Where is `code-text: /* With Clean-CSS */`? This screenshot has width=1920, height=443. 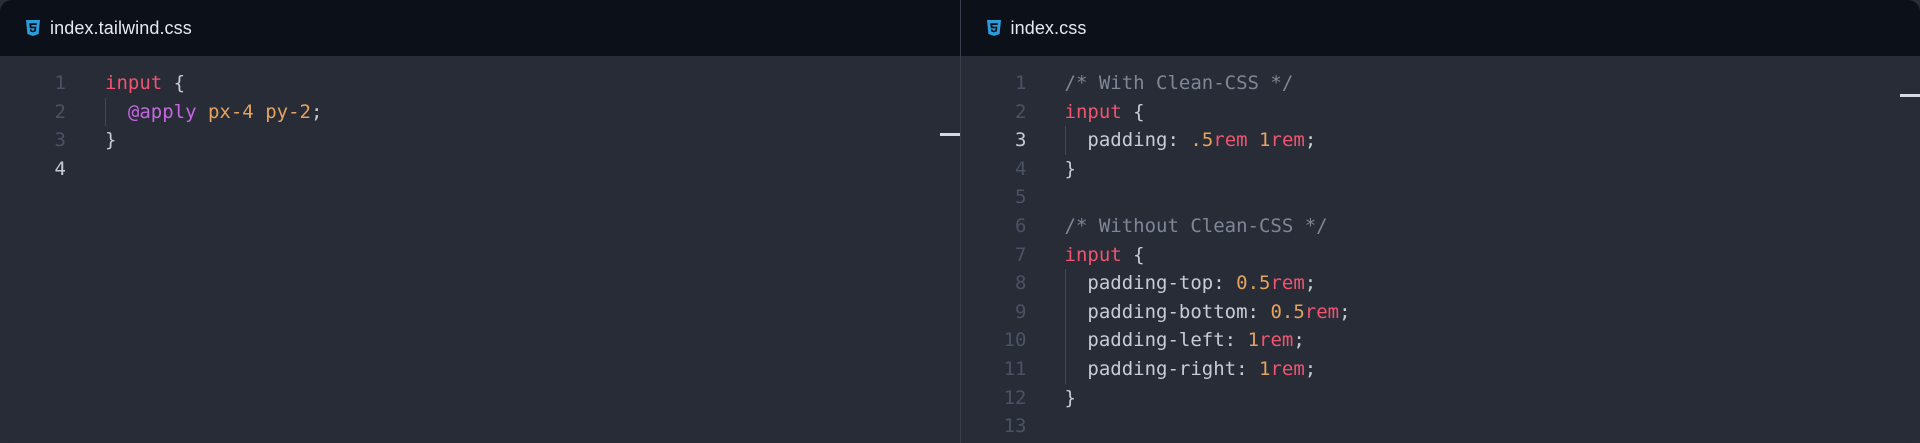 code-text: /* With Clean-CSS */ is located at coordinates (1179, 83).